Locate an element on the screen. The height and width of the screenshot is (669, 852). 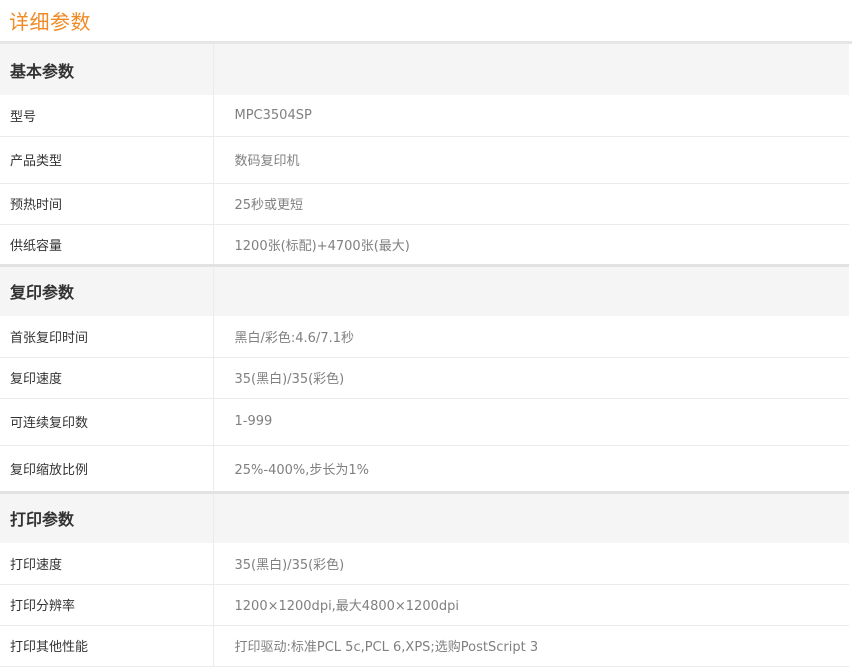
table-row: 型号 MPC3504SP is located at coordinates (424, 116).